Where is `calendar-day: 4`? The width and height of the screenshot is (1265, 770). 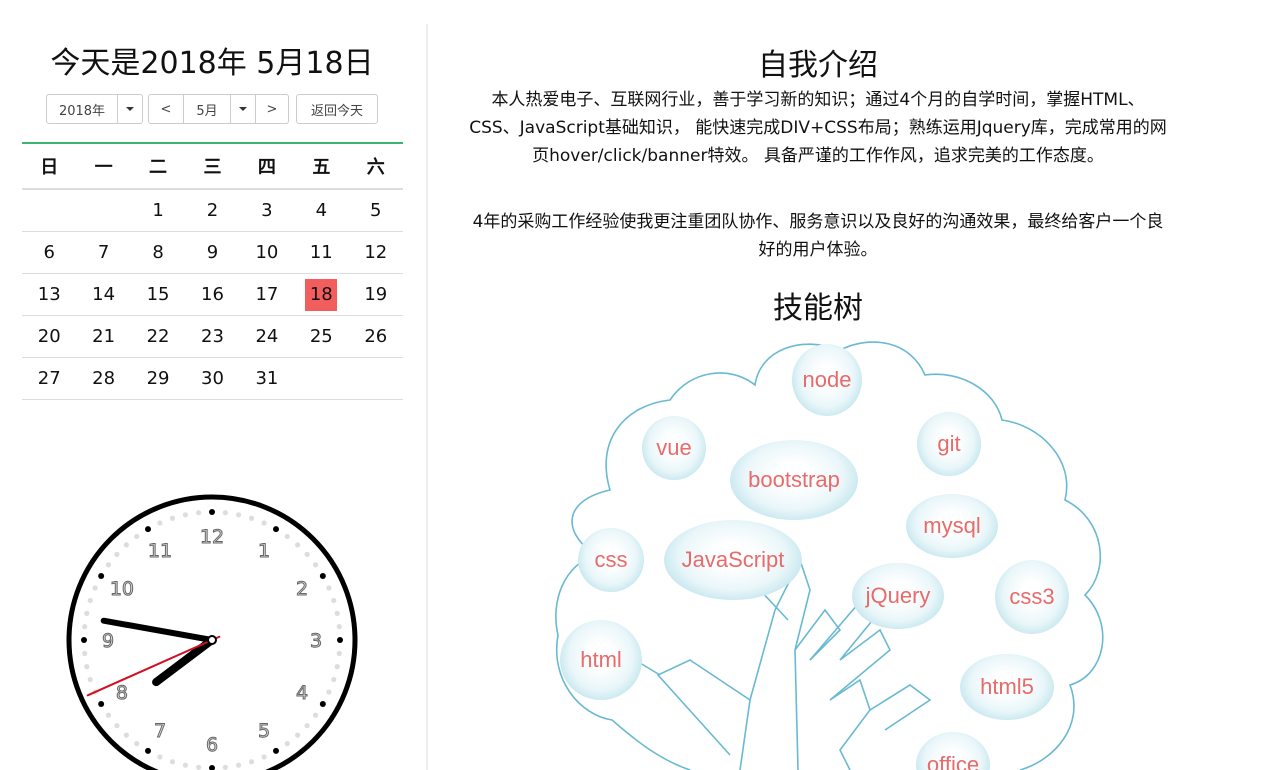 calendar-day: 4 is located at coordinates (321, 210).